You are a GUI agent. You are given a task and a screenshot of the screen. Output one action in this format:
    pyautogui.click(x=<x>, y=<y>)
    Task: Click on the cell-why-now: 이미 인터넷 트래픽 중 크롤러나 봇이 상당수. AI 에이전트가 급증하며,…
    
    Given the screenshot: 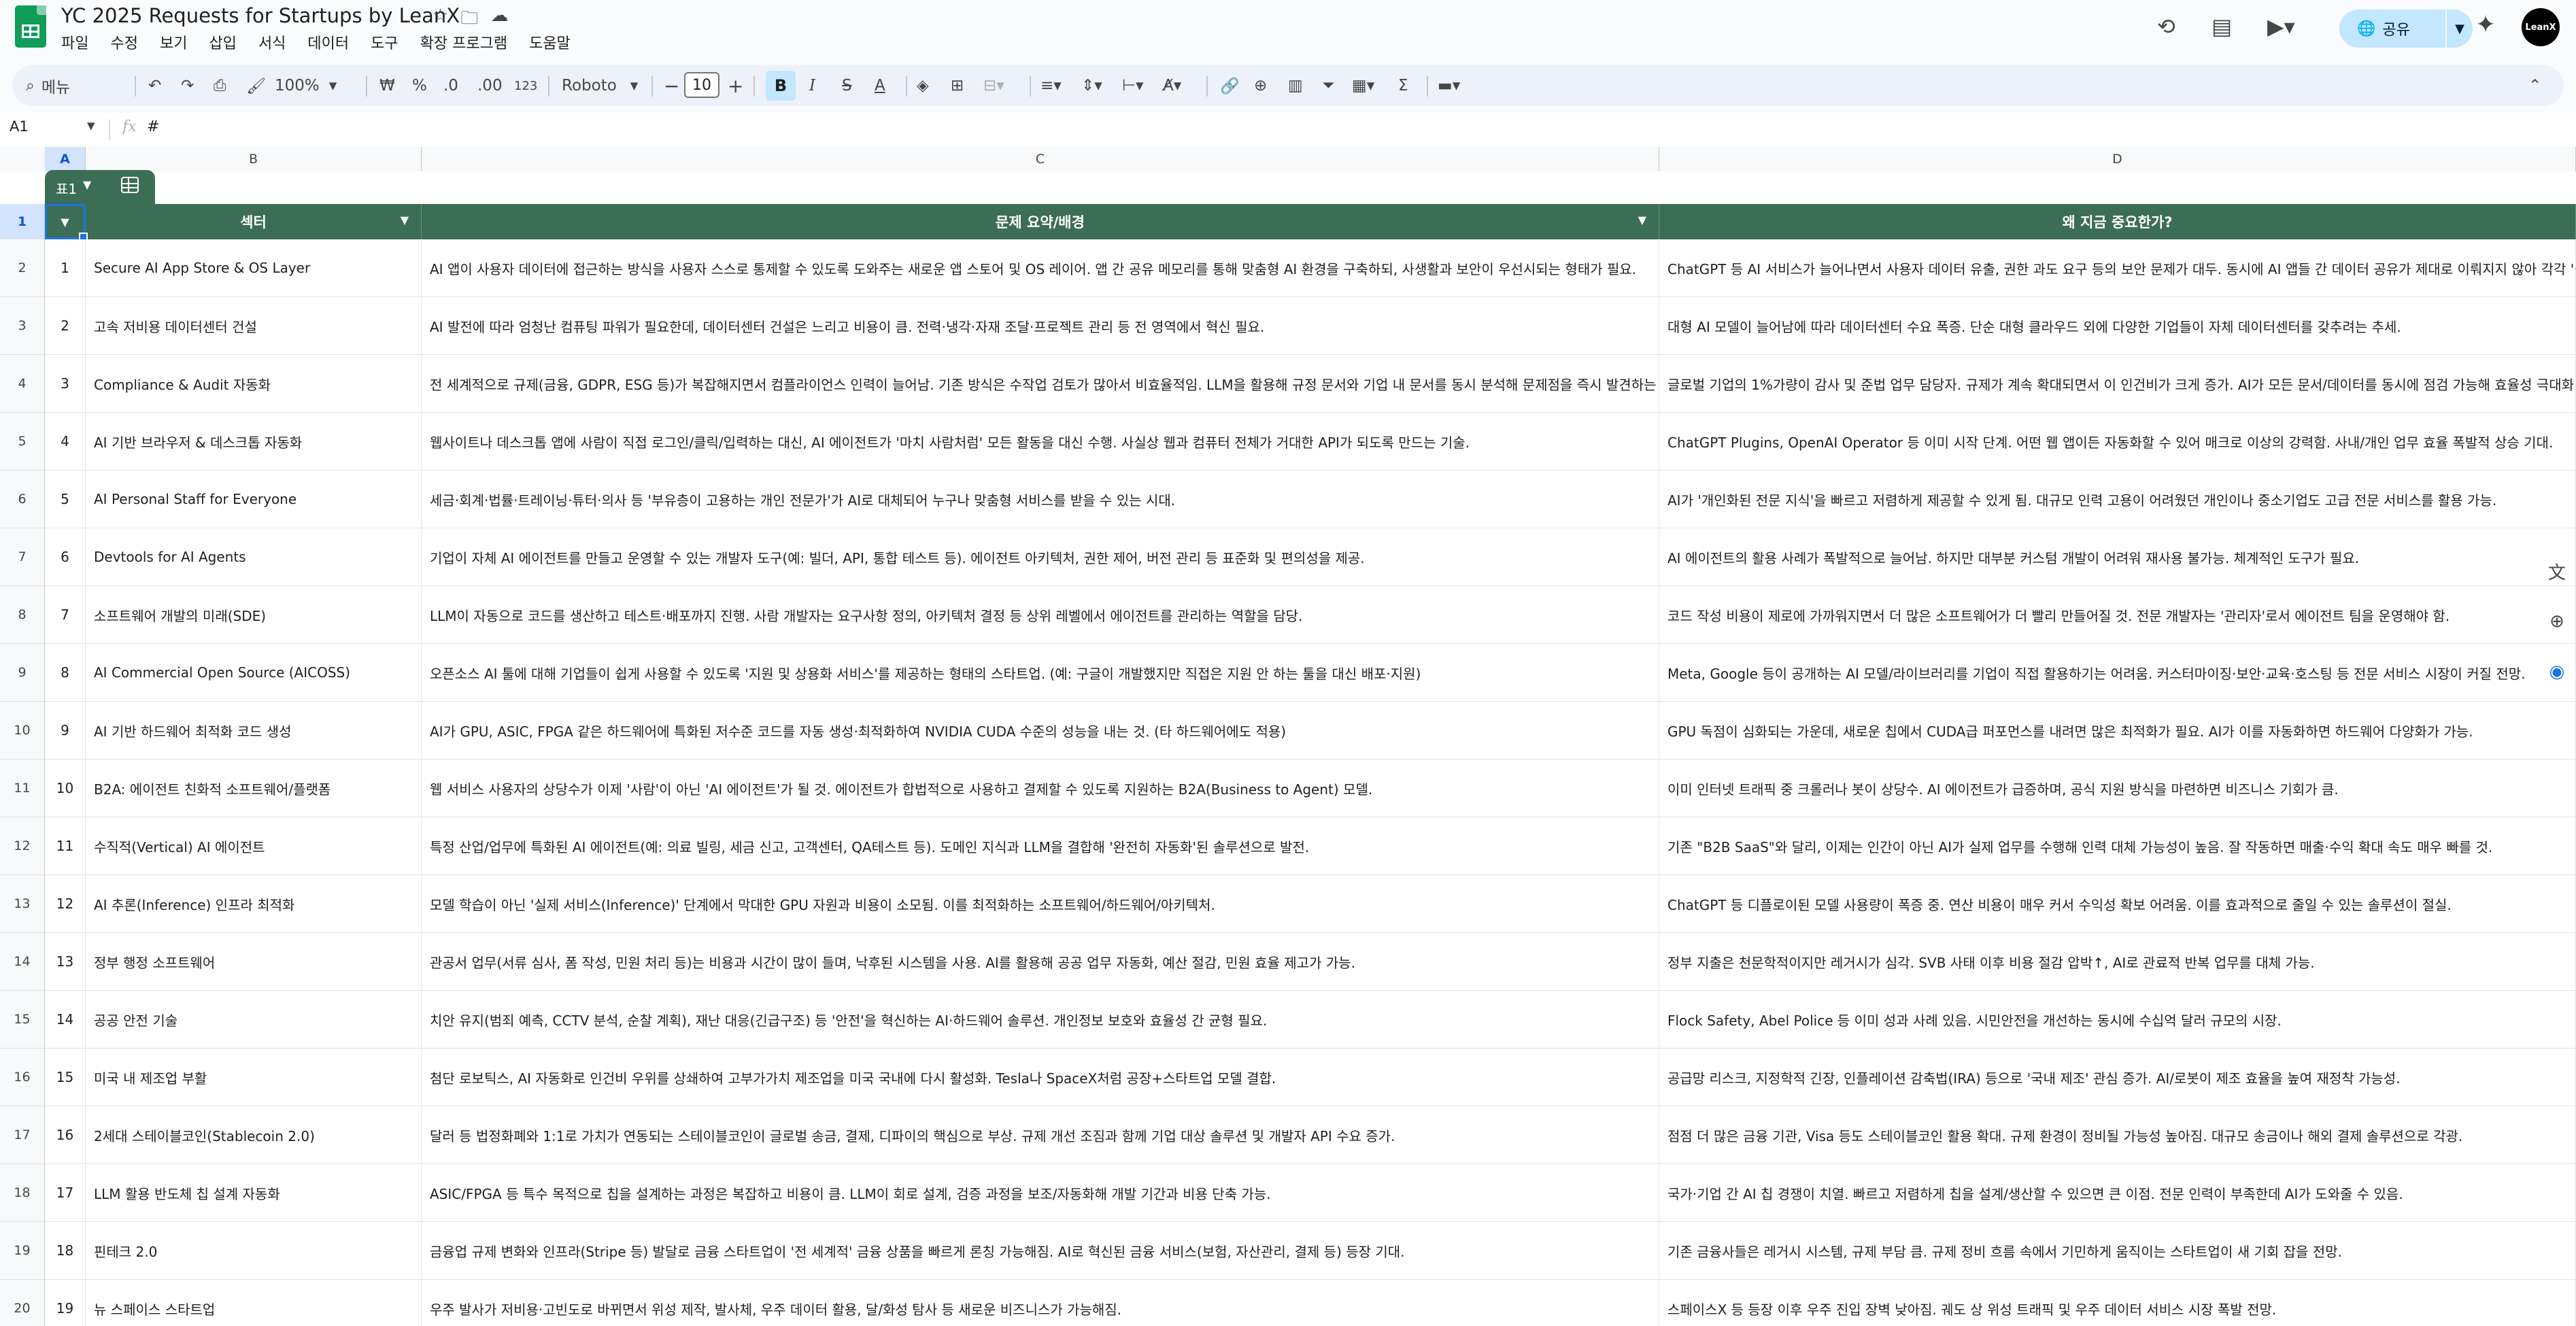 What is the action you would take?
    pyautogui.click(x=2117, y=789)
    